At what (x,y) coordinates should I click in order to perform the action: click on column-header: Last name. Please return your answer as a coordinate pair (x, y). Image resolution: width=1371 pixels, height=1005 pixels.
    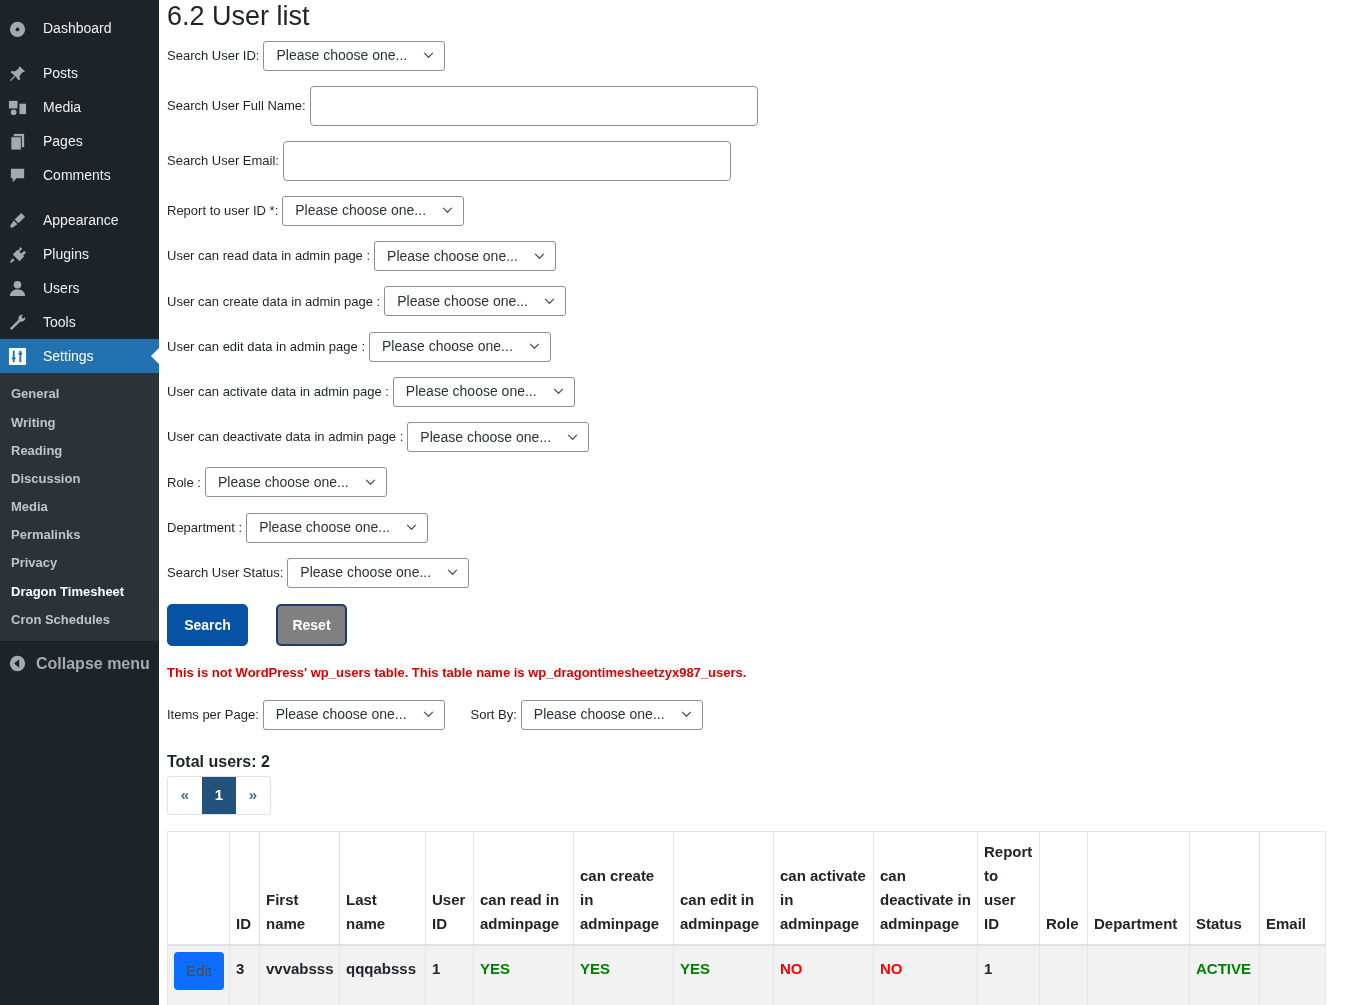
    Looking at the image, I should click on (366, 911).